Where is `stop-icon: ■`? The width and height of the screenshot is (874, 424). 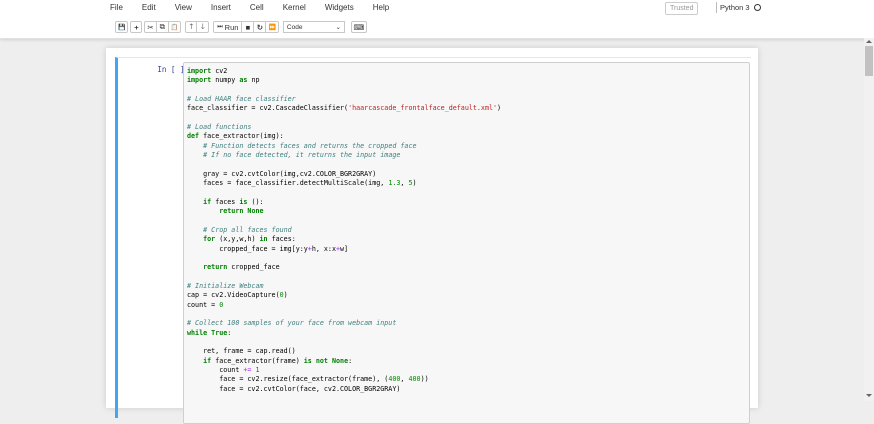
stop-icon: ■ is located at coordinates (248, 27).